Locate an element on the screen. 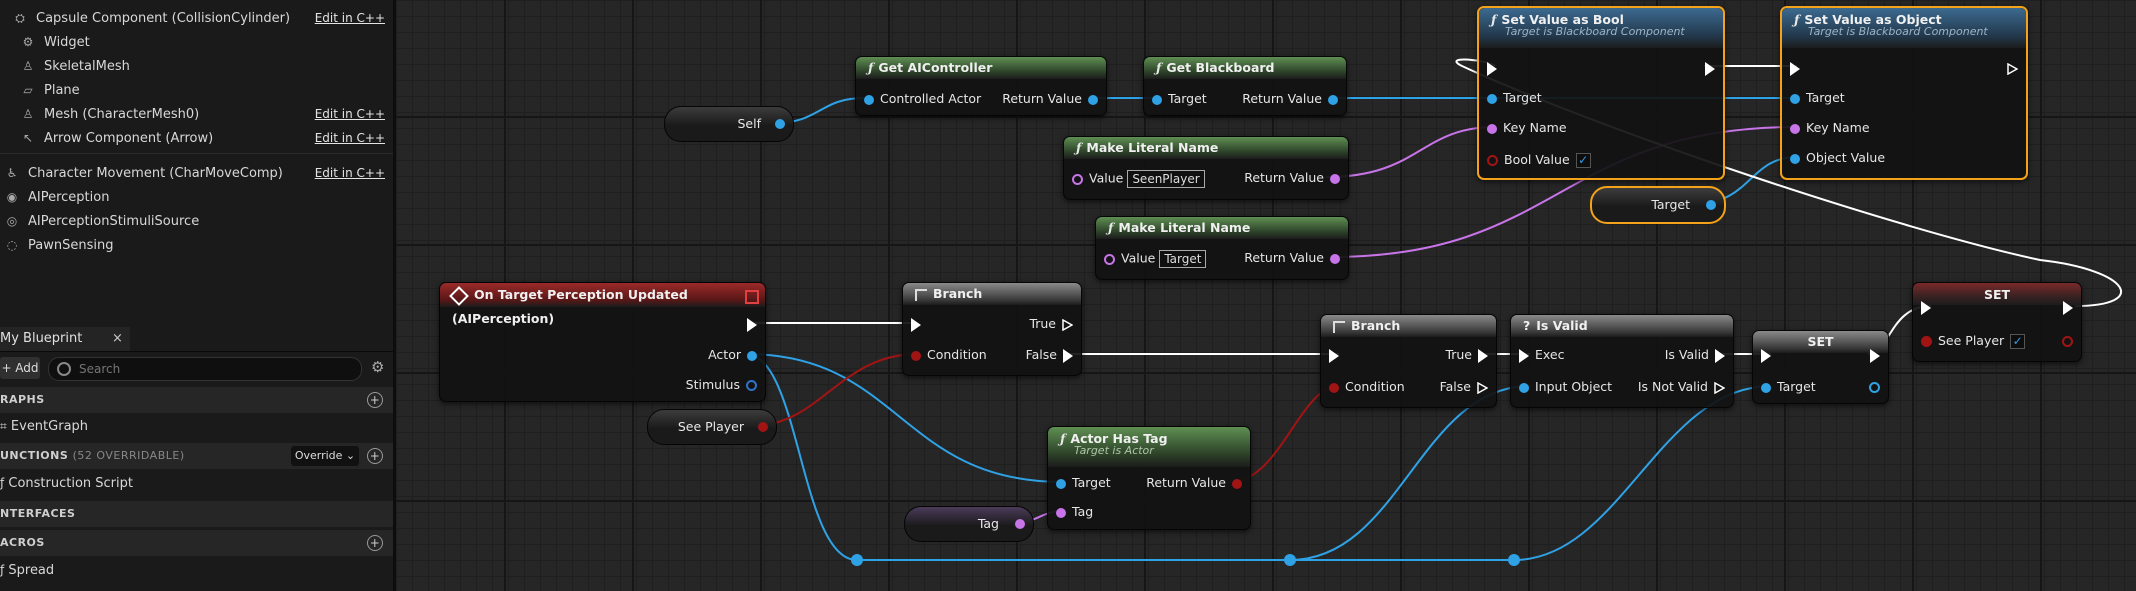 The image size is (2136, 591). component-row: ◌ PawnSensing is located at coordinates (196, 245).